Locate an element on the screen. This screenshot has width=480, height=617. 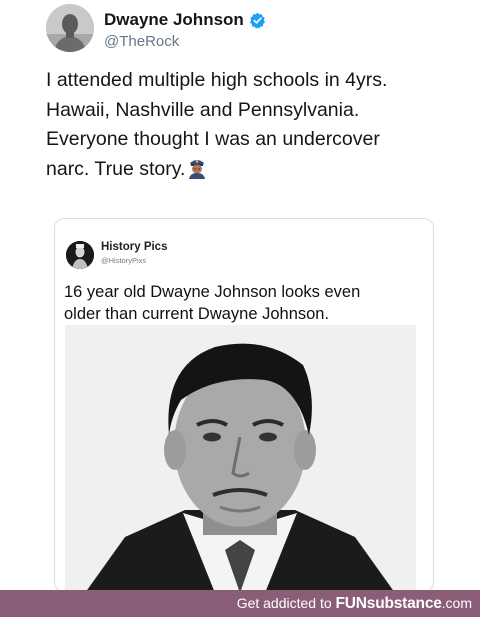
footer-prefix: Get addicted to is located at coordinates (286, 603).